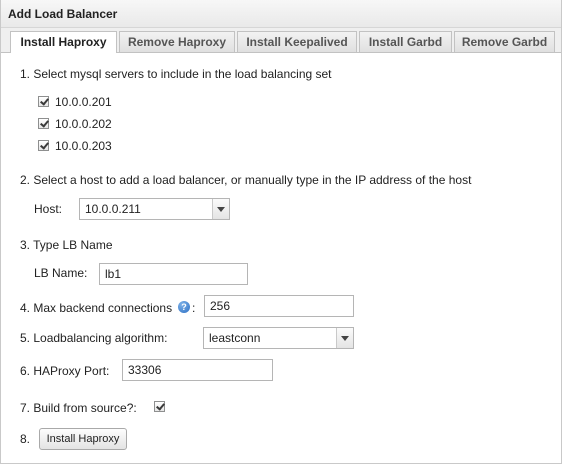 The image size is (562, 464). Describe the element at coordinates (504, 41) in the screenshot. I see `tab-remove-garbd: Remove Garbd` at that location.